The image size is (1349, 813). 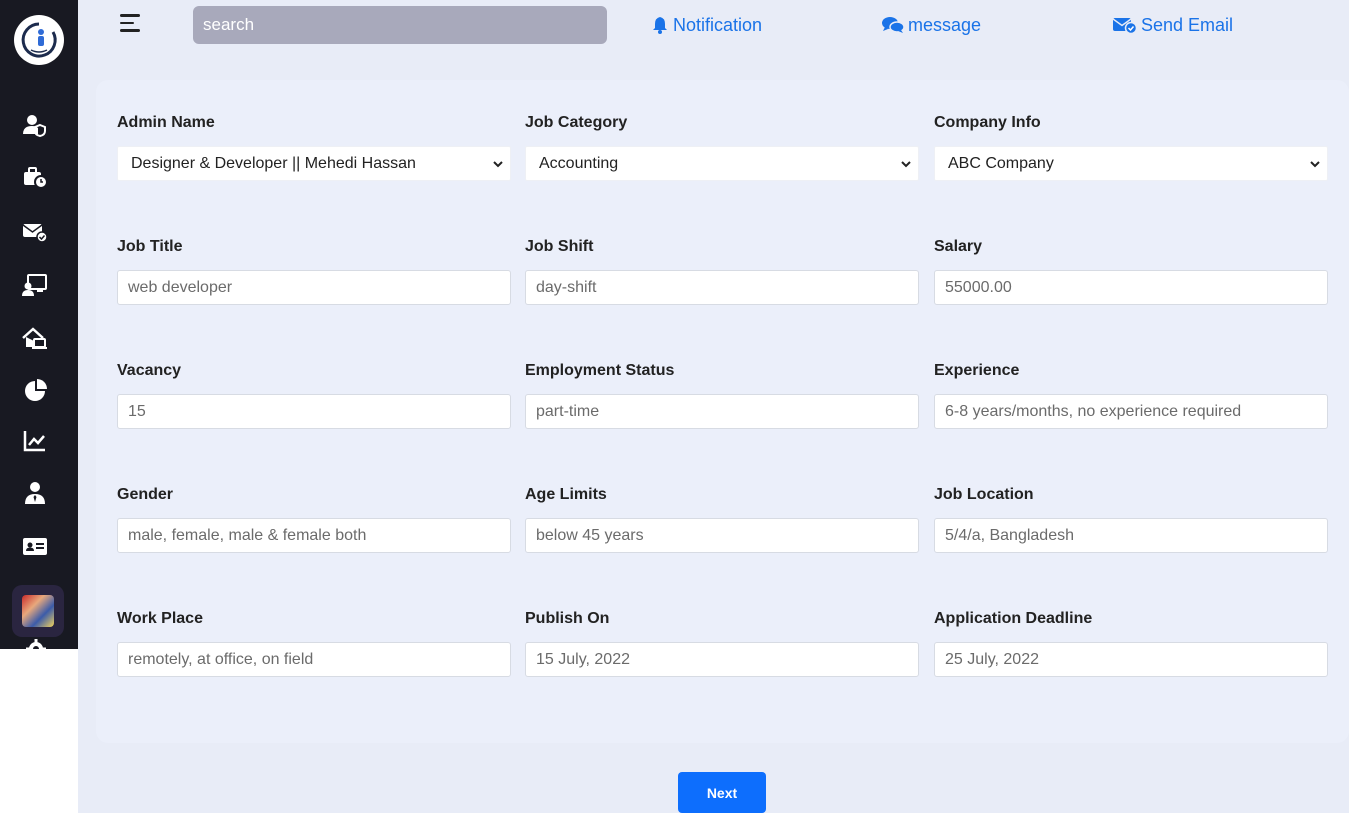 I want to click on sidebar-item-admin, so click(x=35, y=125).